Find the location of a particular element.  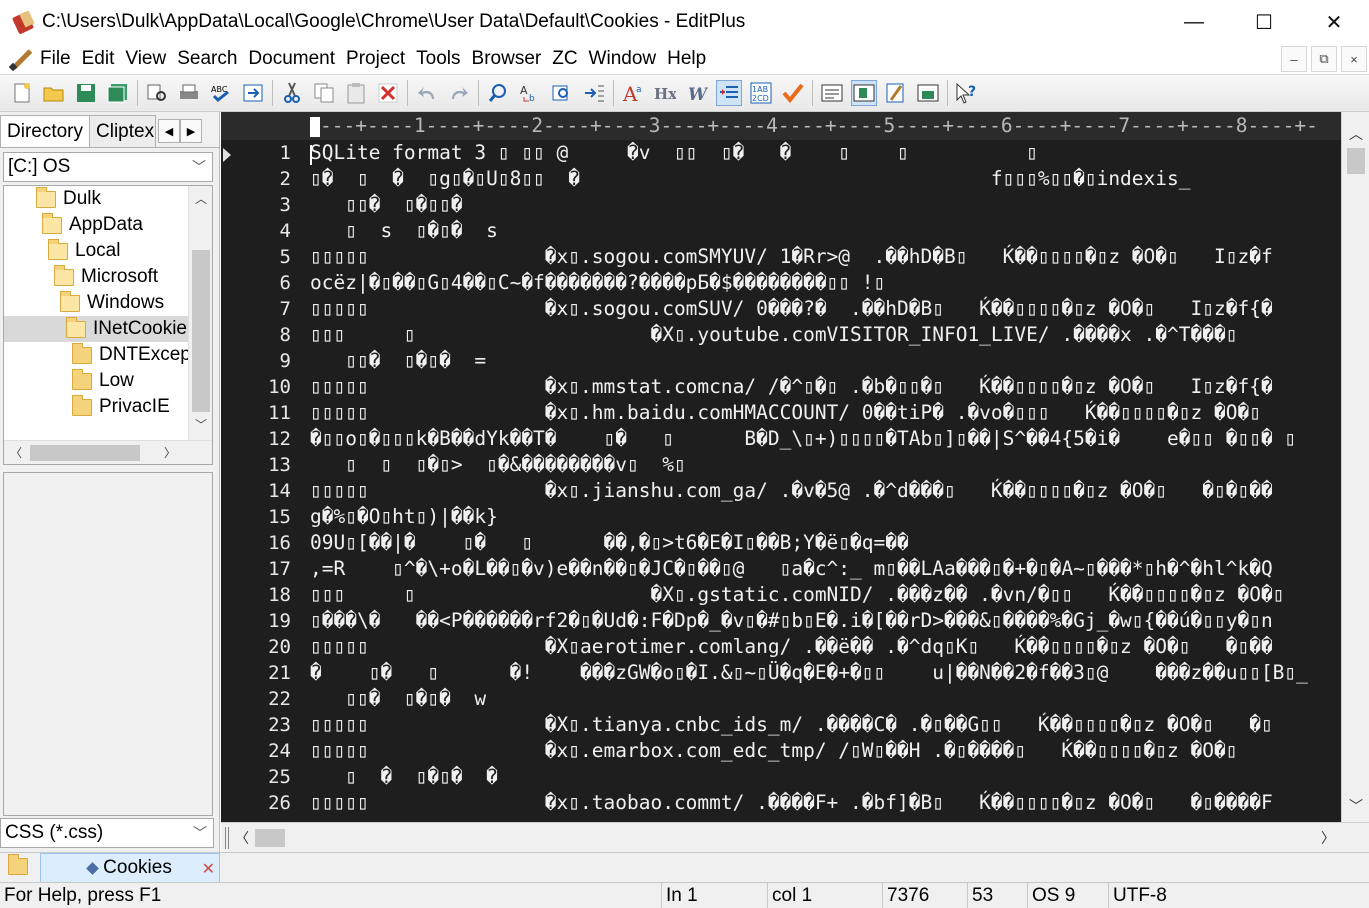

menu-zc: ZC is located at coordinates (564, 59).